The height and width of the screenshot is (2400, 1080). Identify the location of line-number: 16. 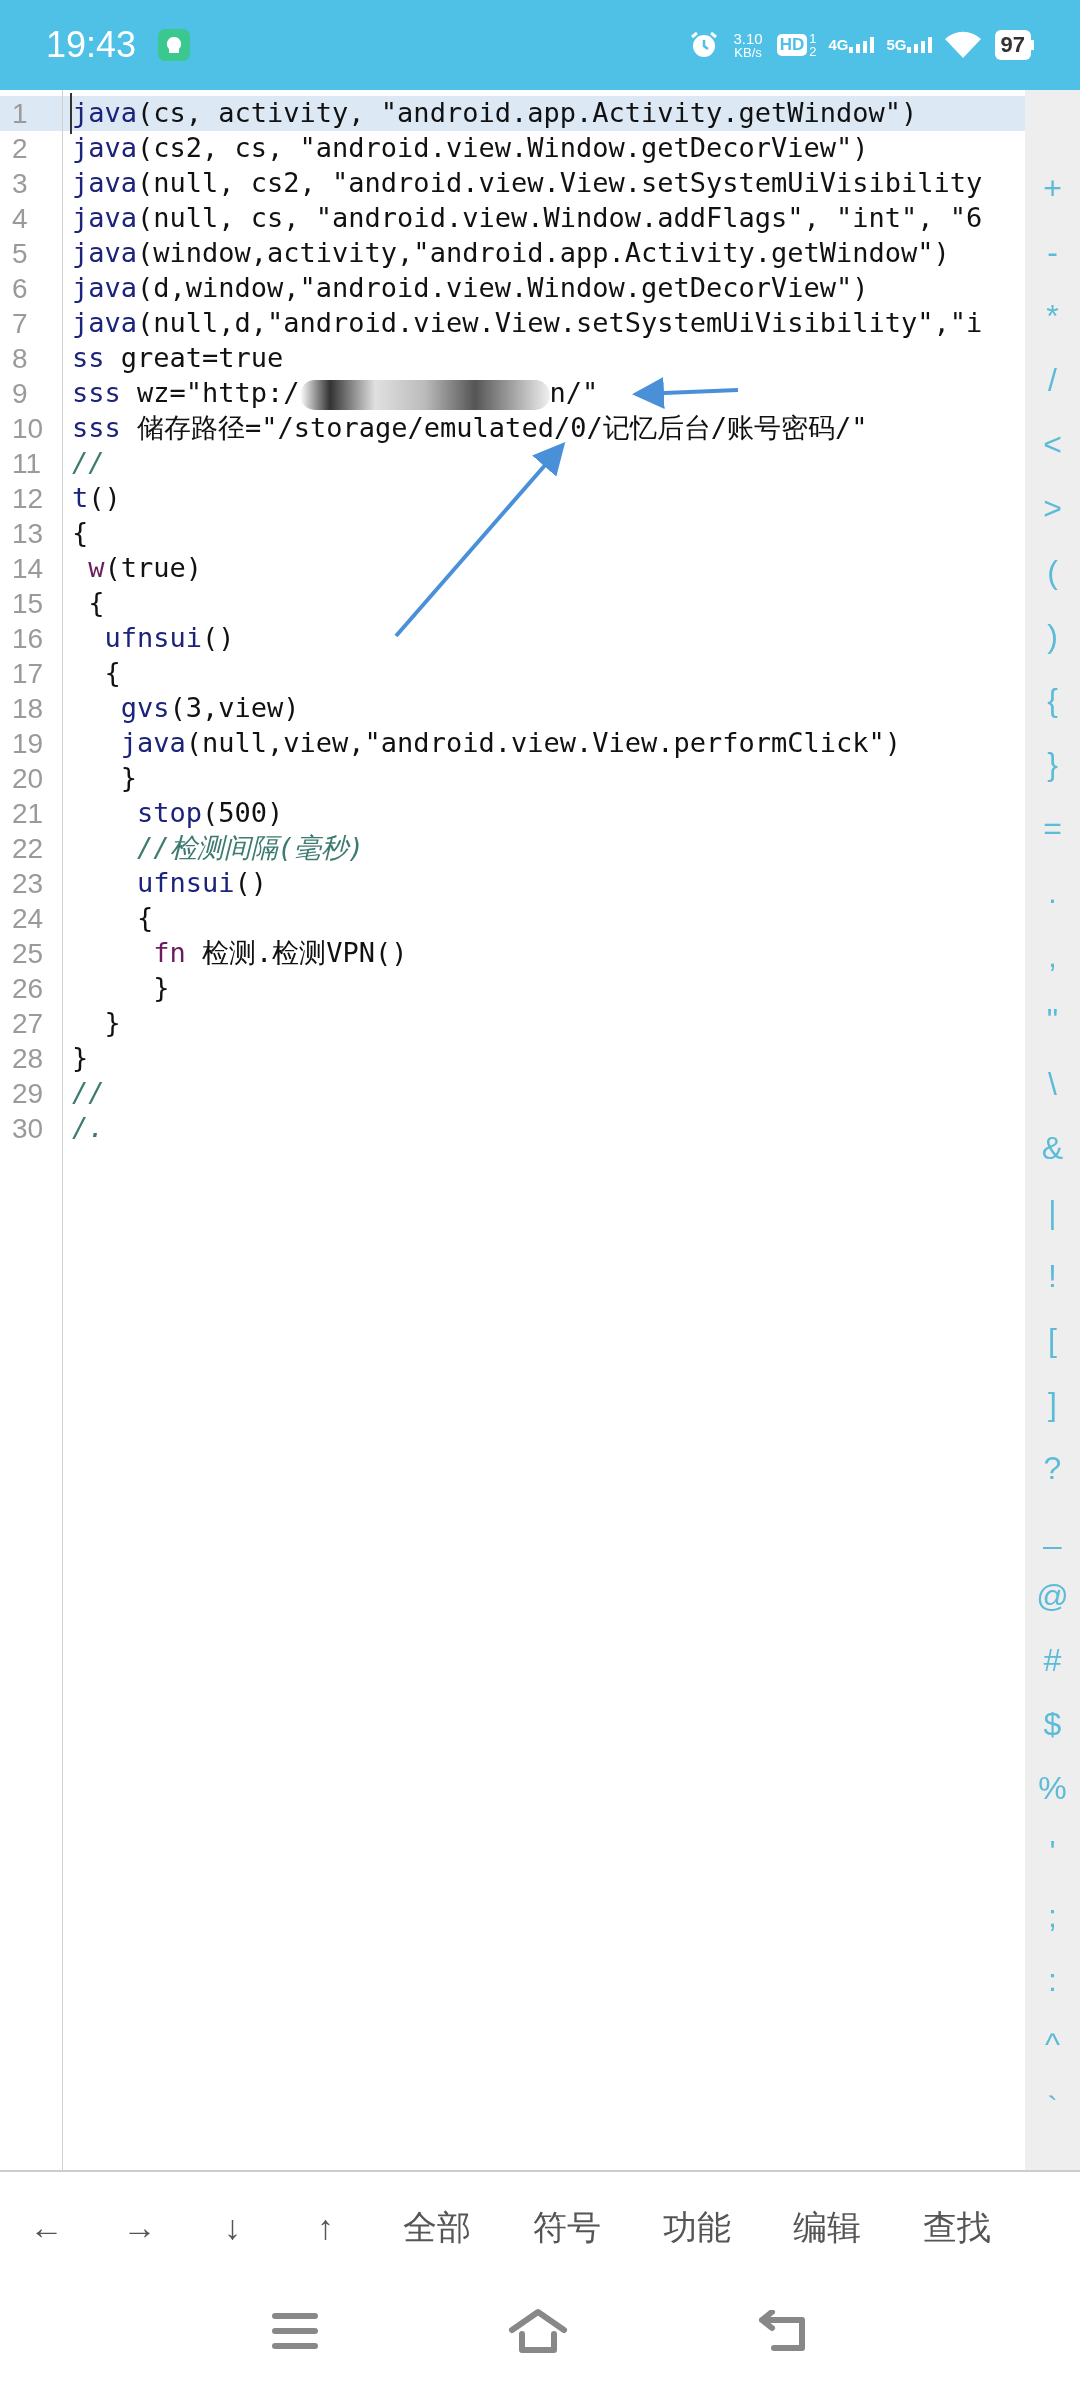
(28, 638).